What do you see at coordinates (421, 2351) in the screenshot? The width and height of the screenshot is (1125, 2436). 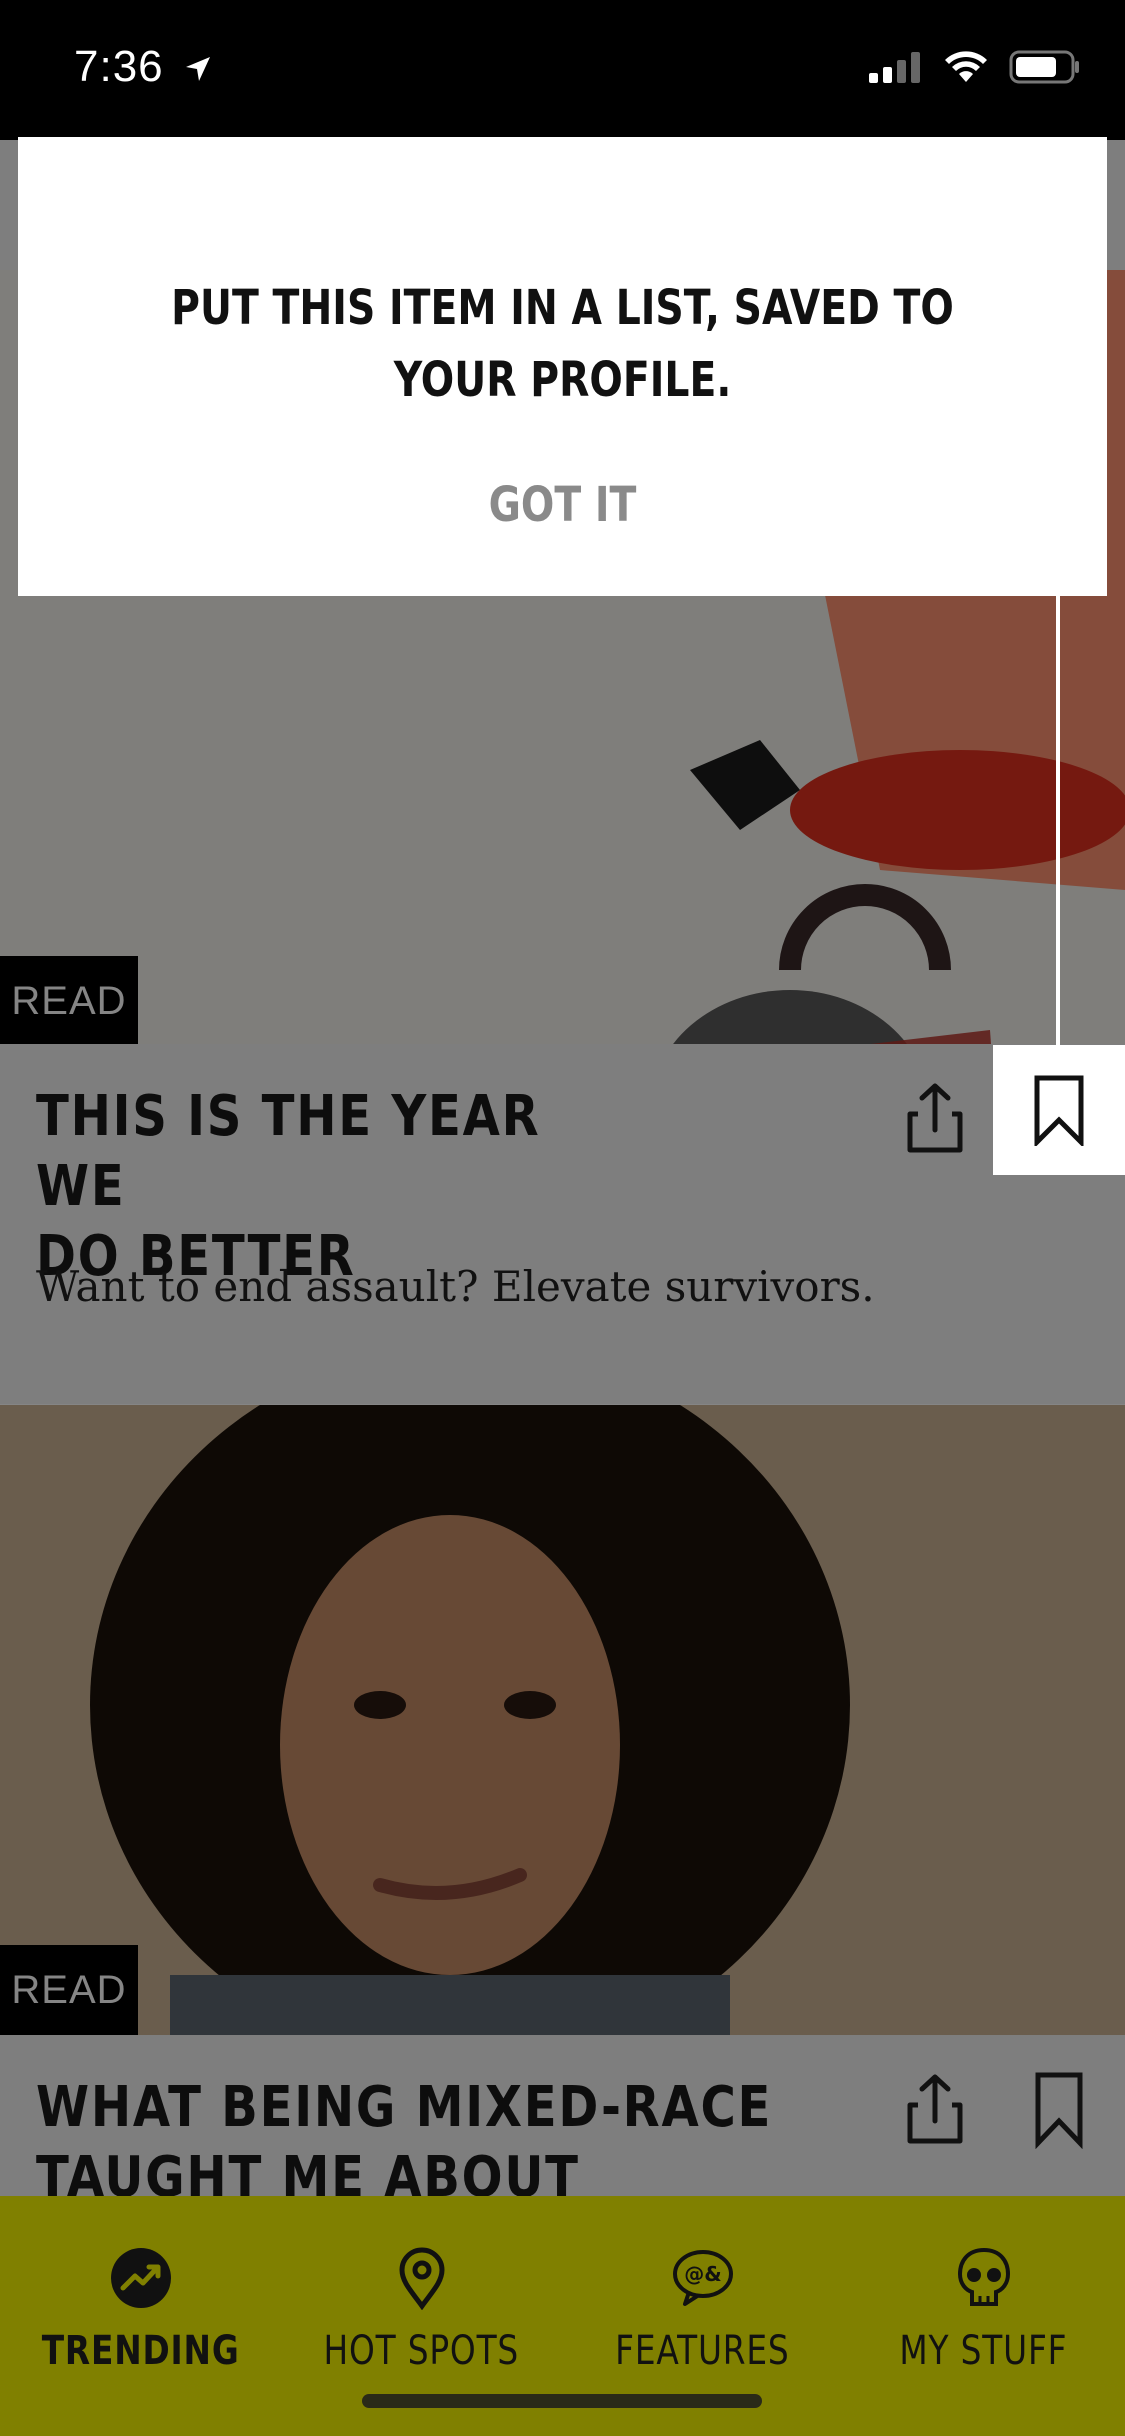 I see `tab-label: HOT SPOTS` at bounding box center [421, 2351].